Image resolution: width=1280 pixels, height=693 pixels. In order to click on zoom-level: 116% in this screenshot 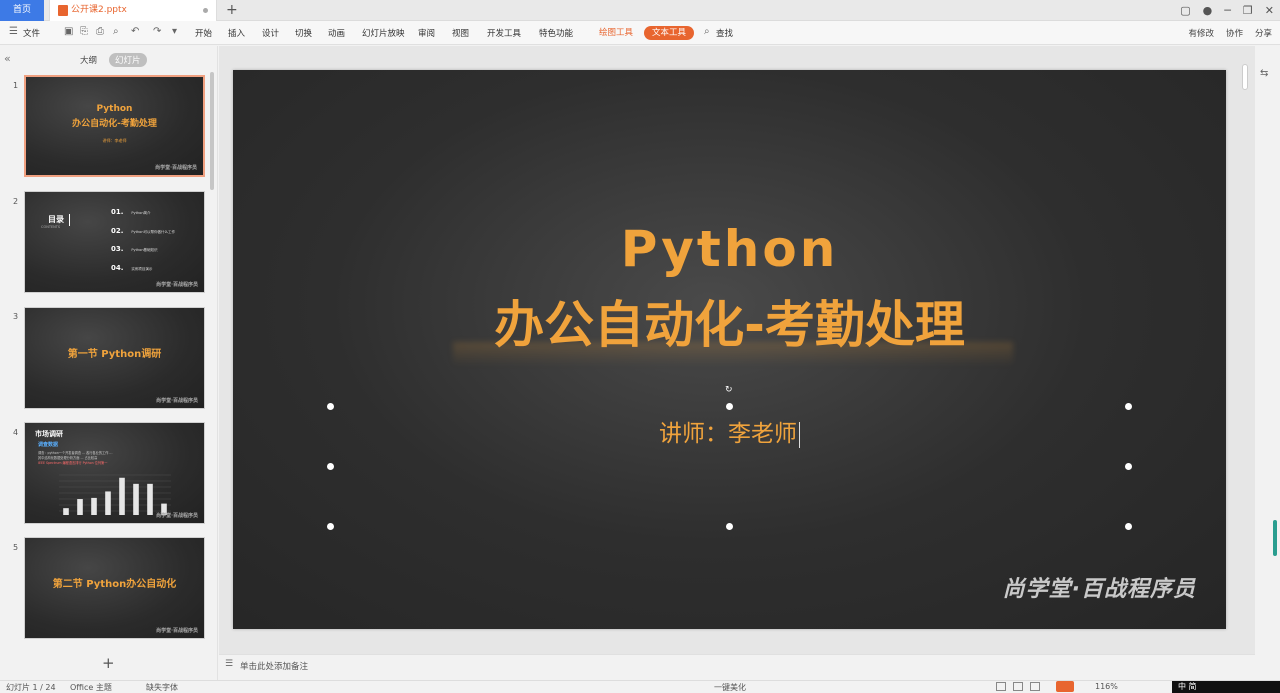, I will do `click(1106, 686)`.